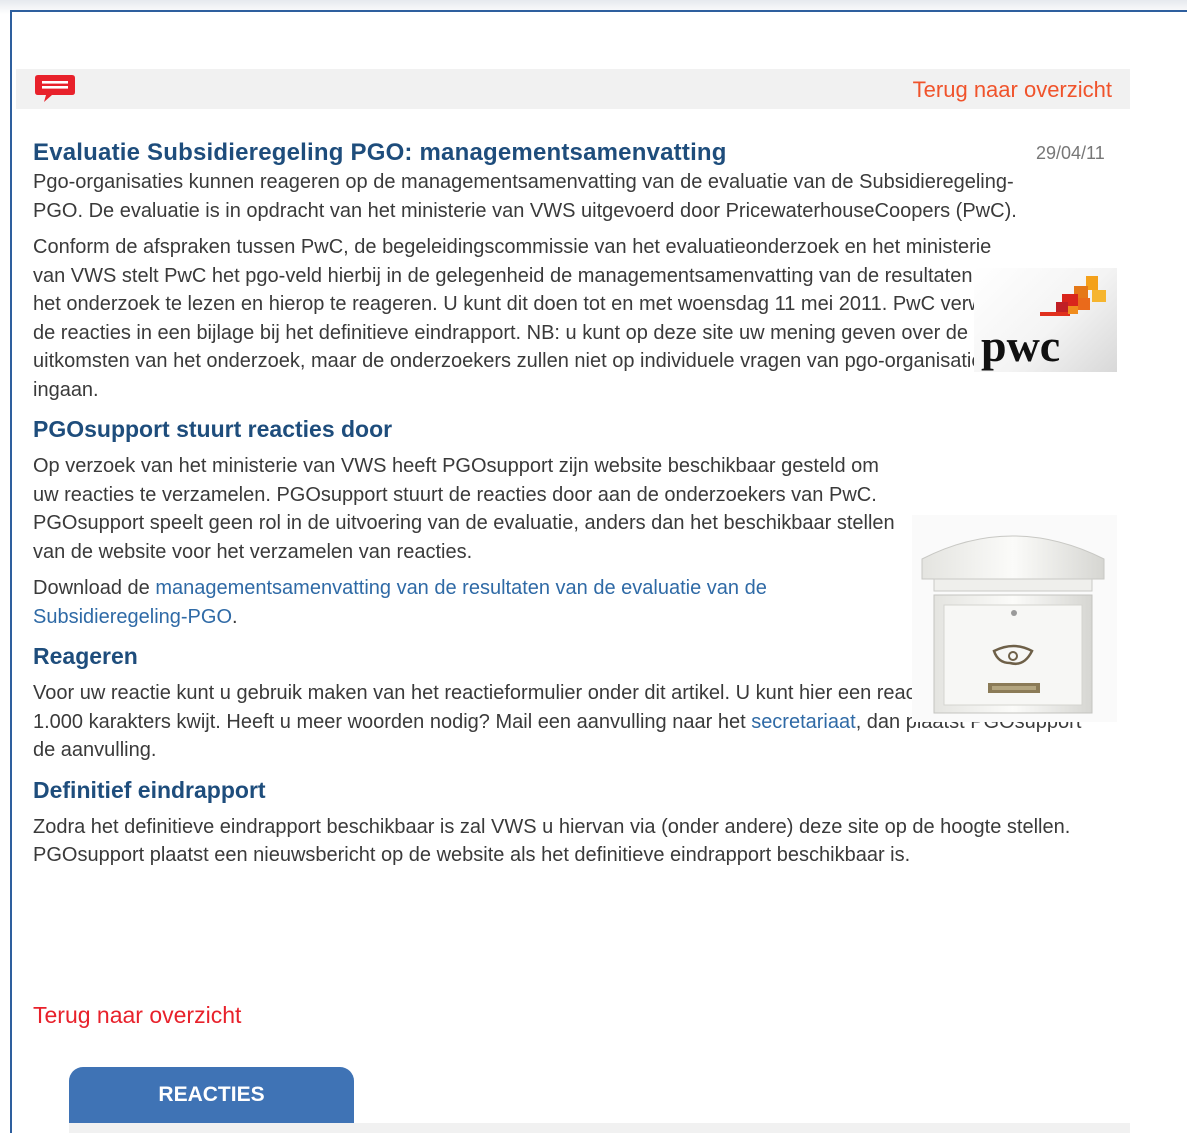 Image resolution: width=1187 pixels, height=1133 pixels. Describe the element at coordinates (1012, 90) in the screenshot. I see `back-to-overview-link-top: Terug naar overzicht` at that location.